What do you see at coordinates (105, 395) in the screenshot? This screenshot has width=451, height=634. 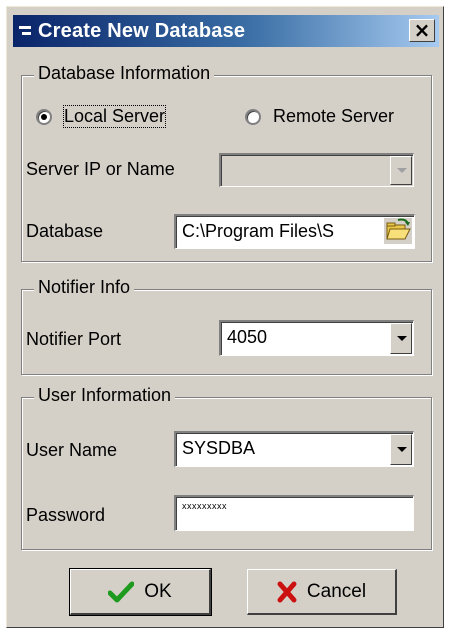 I see `user-information-legend: User Information` at bounding box center [105, 395].